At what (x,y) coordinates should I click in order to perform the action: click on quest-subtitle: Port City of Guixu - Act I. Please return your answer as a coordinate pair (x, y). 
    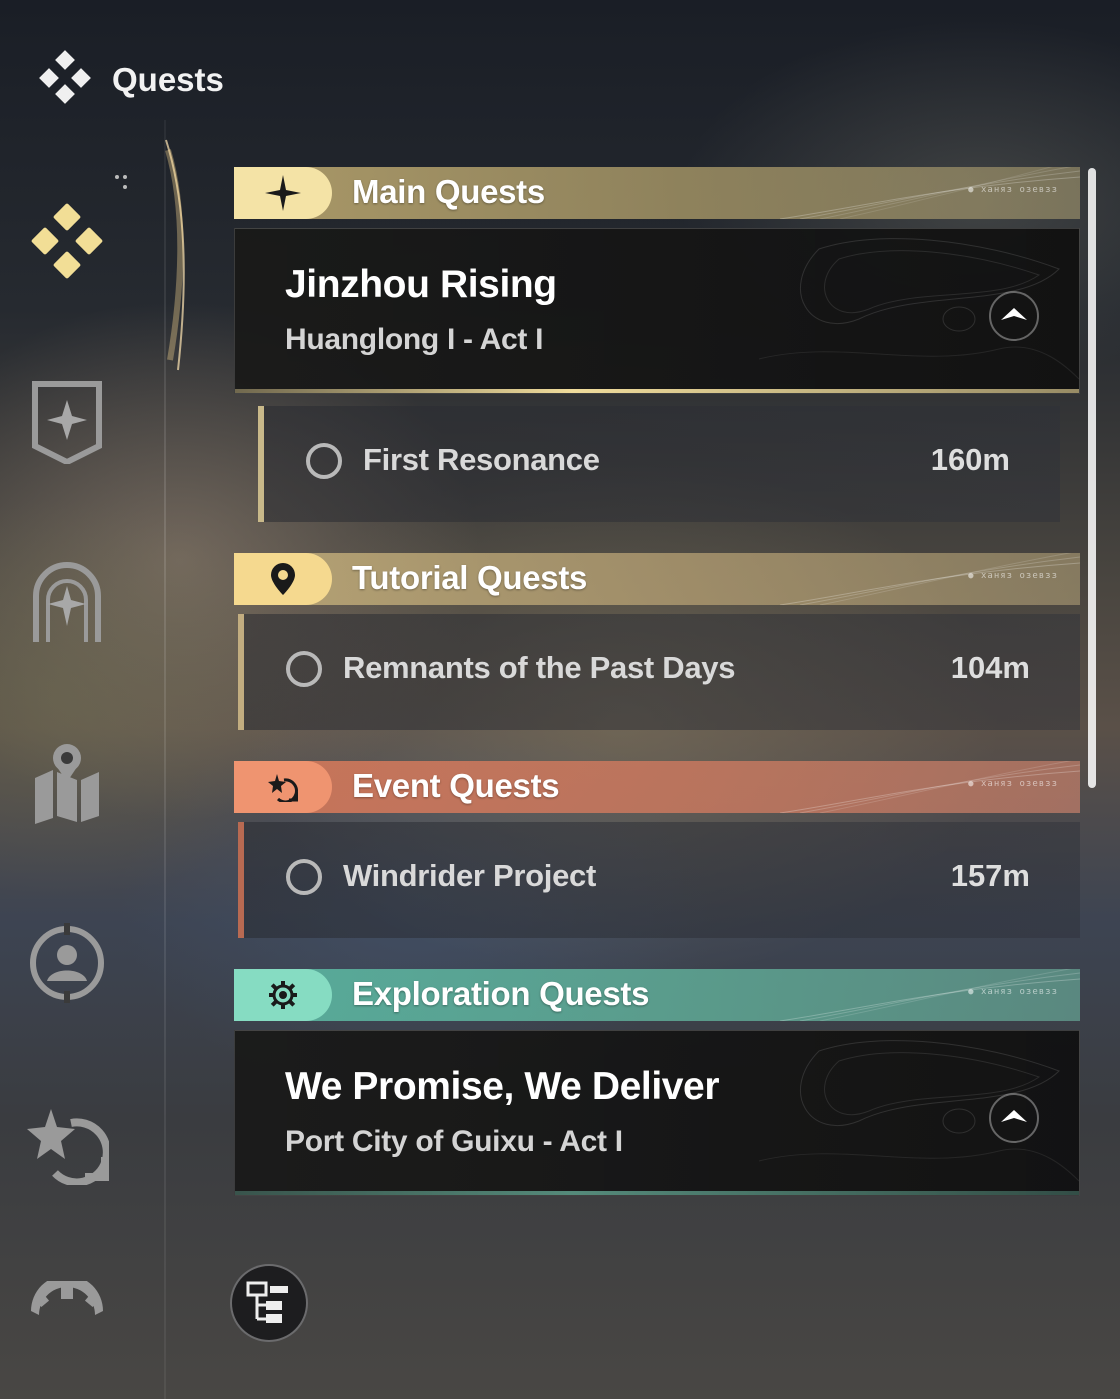
    Looking at the image, I should click on (454, 1141).